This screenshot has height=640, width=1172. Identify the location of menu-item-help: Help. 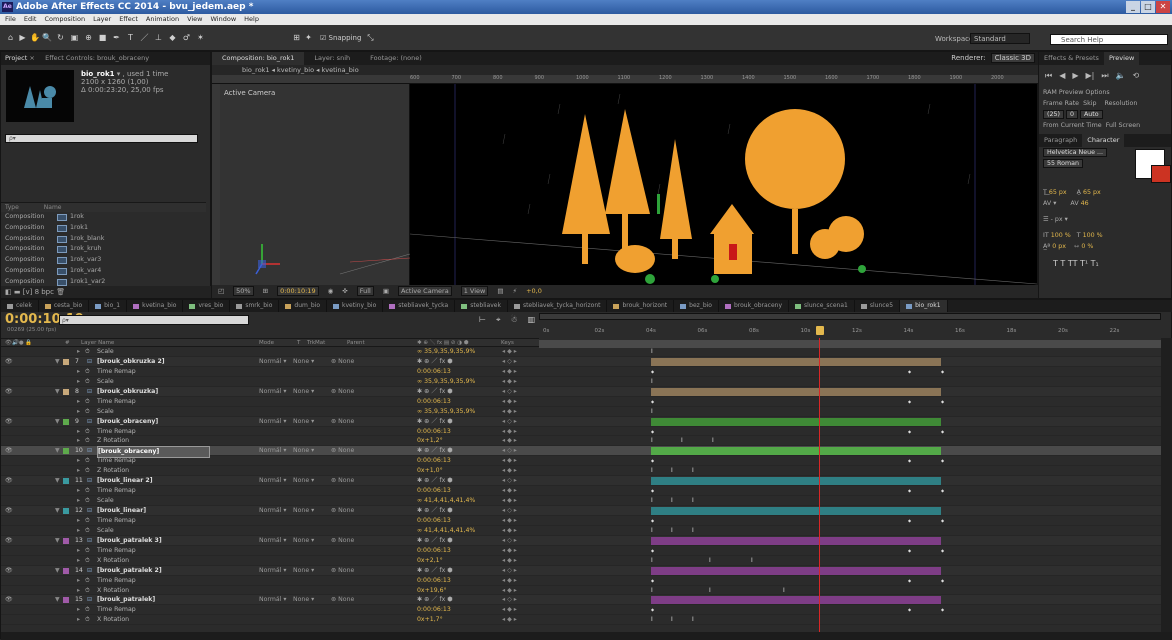
(251, 19).